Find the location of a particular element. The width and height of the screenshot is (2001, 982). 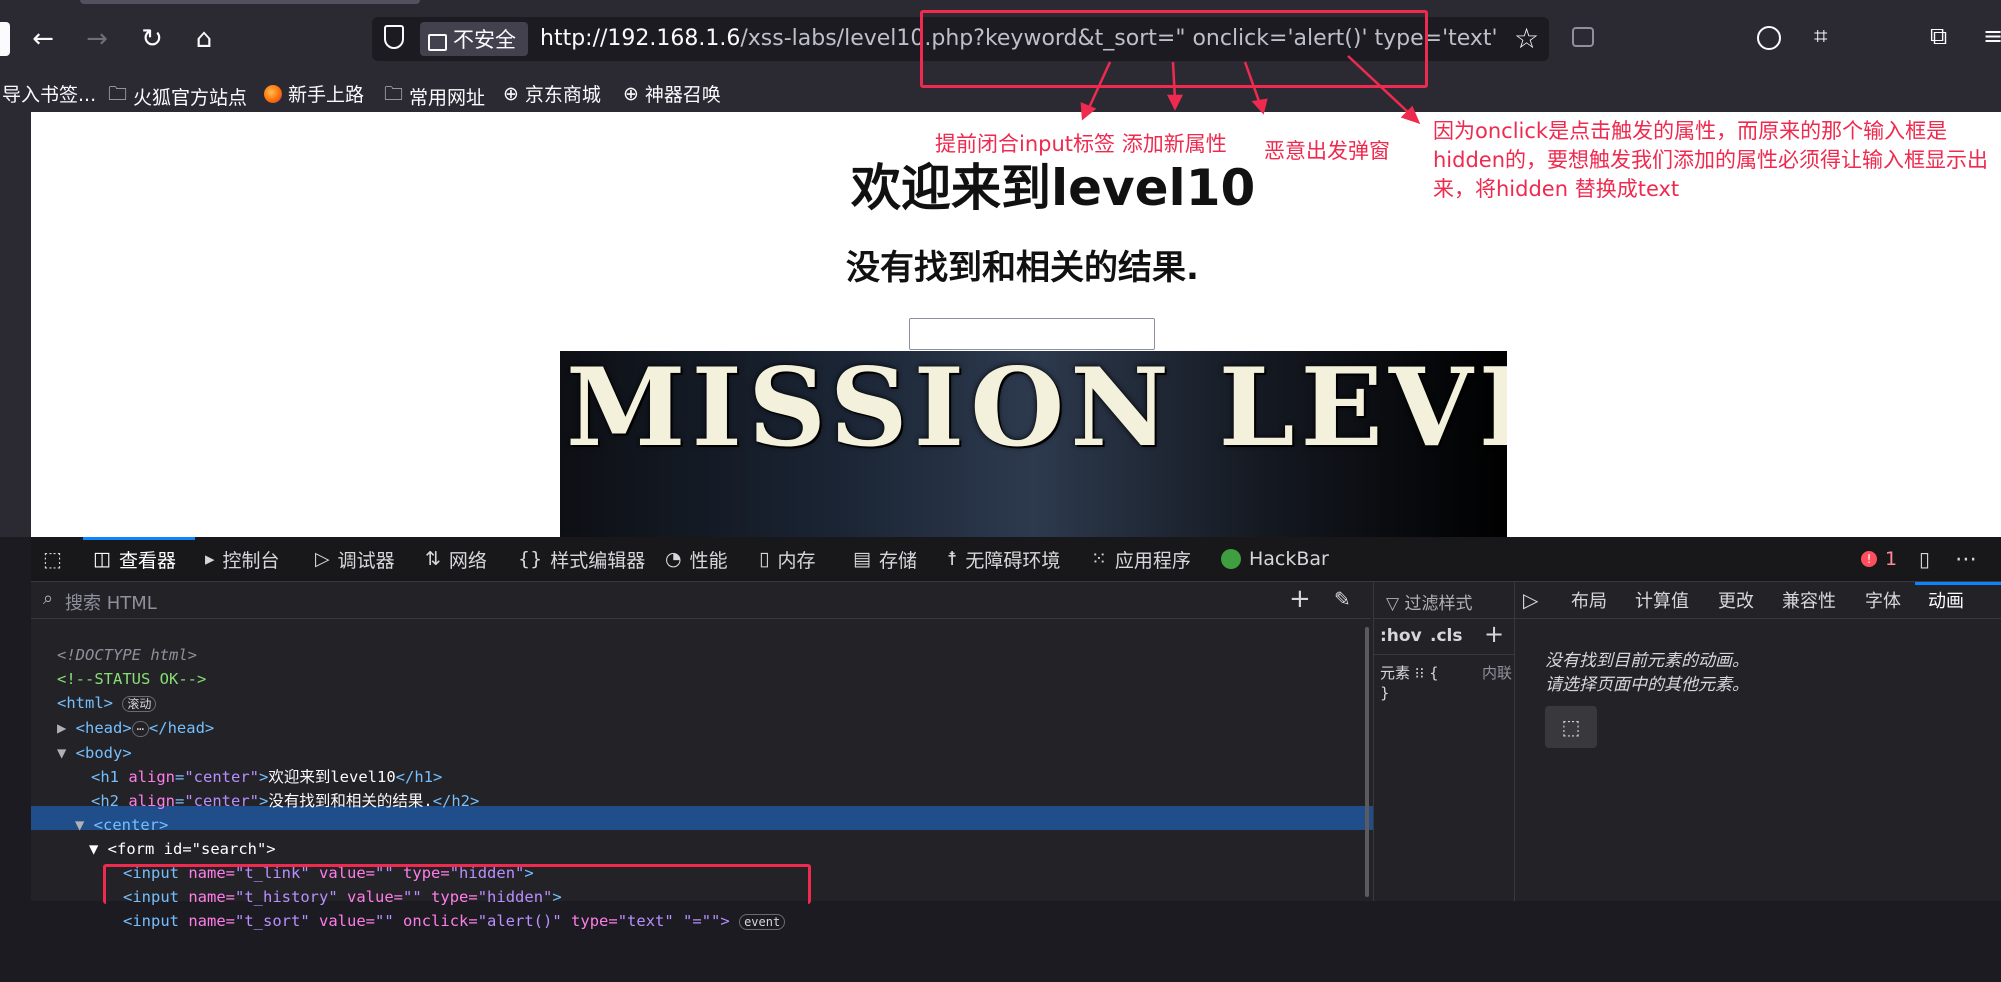

memory-icon: ▯ is located at coordinates (764, 559).